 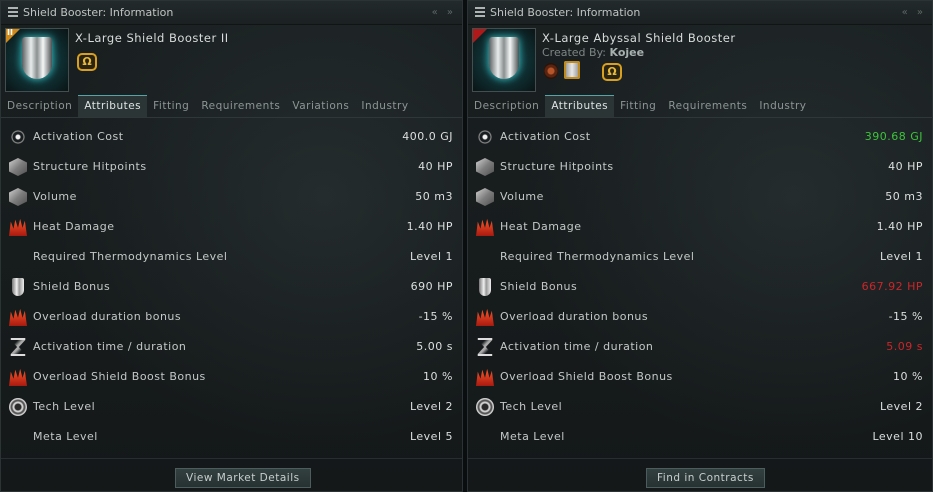 I want to click on attribute-label: Activation Cost, so click(x=78, y=136).